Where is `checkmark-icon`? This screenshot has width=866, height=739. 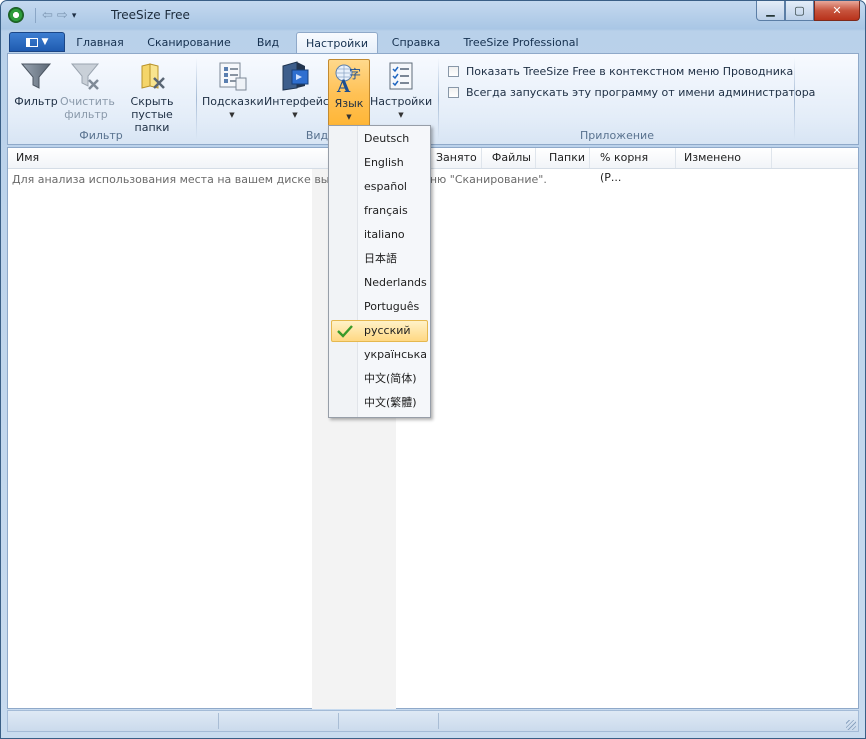 checkmark-icon is located at coordinates (345, 331).